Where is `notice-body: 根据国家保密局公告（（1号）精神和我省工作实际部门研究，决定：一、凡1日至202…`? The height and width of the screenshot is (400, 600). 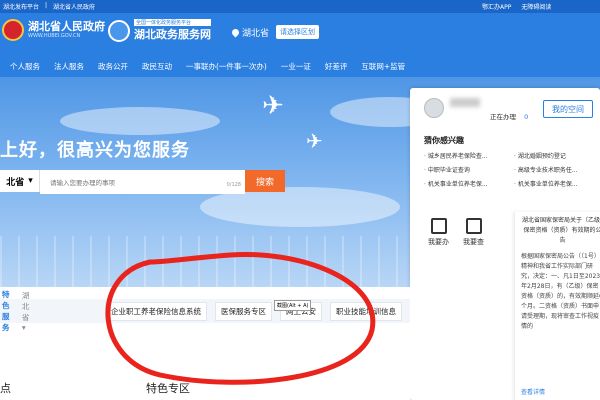 notice-body: 根据国家保密局公告（（1号）精神和我省工作实际部门研究，决定：一、凡1日至202… is located at coordinates (560, 291).